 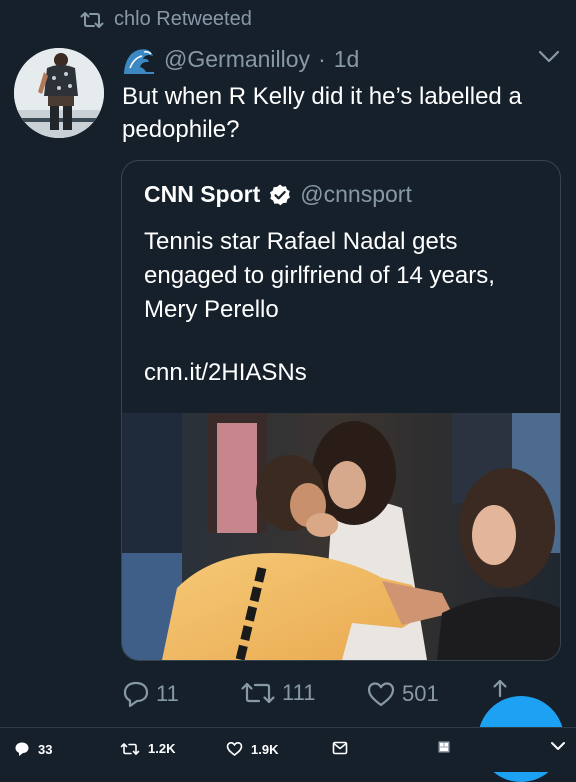 What do you see at coordinates (299, 692) in the screenshot?
I see `retweet-count: 111` at bounding box center [299, 692].